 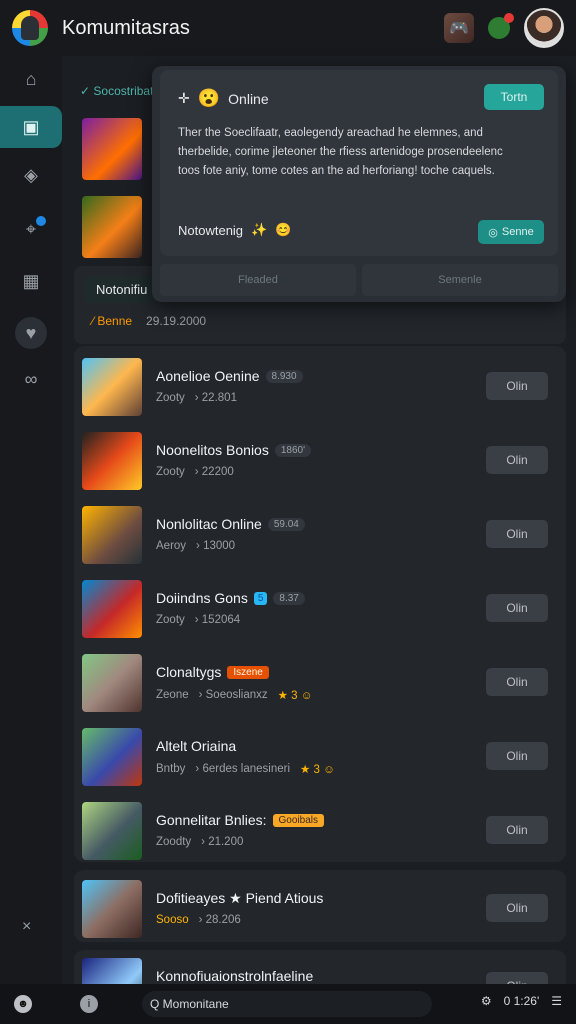 What do you see at coordinates (211, 820) in the screenshot?
I see `list-item-title: Gonnelitar Bnlies:` at bounding box center [211, 820].